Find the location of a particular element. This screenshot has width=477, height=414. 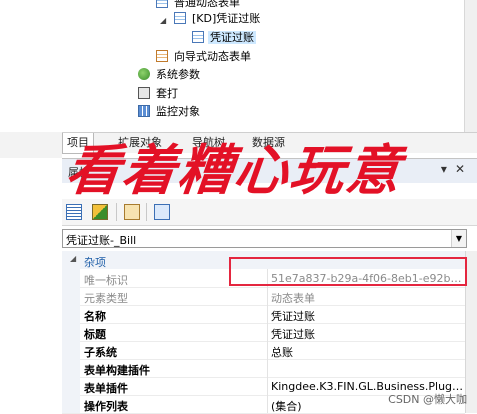

categorized-view-button is located at coordinates (74, 212).